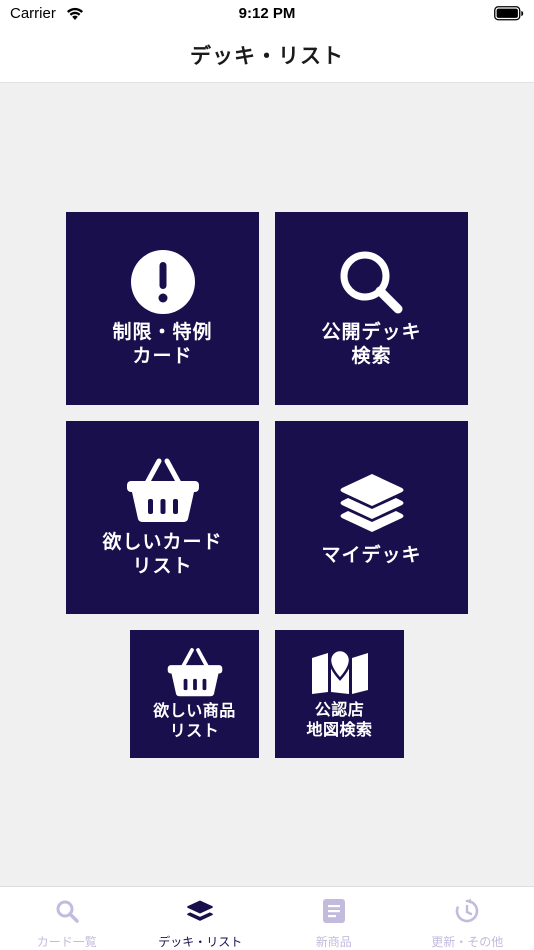 The height and width of the screenshot is (950, 534). I want to click on public-deck-search-label: 公開デッキ 検索, so click(371, 343).